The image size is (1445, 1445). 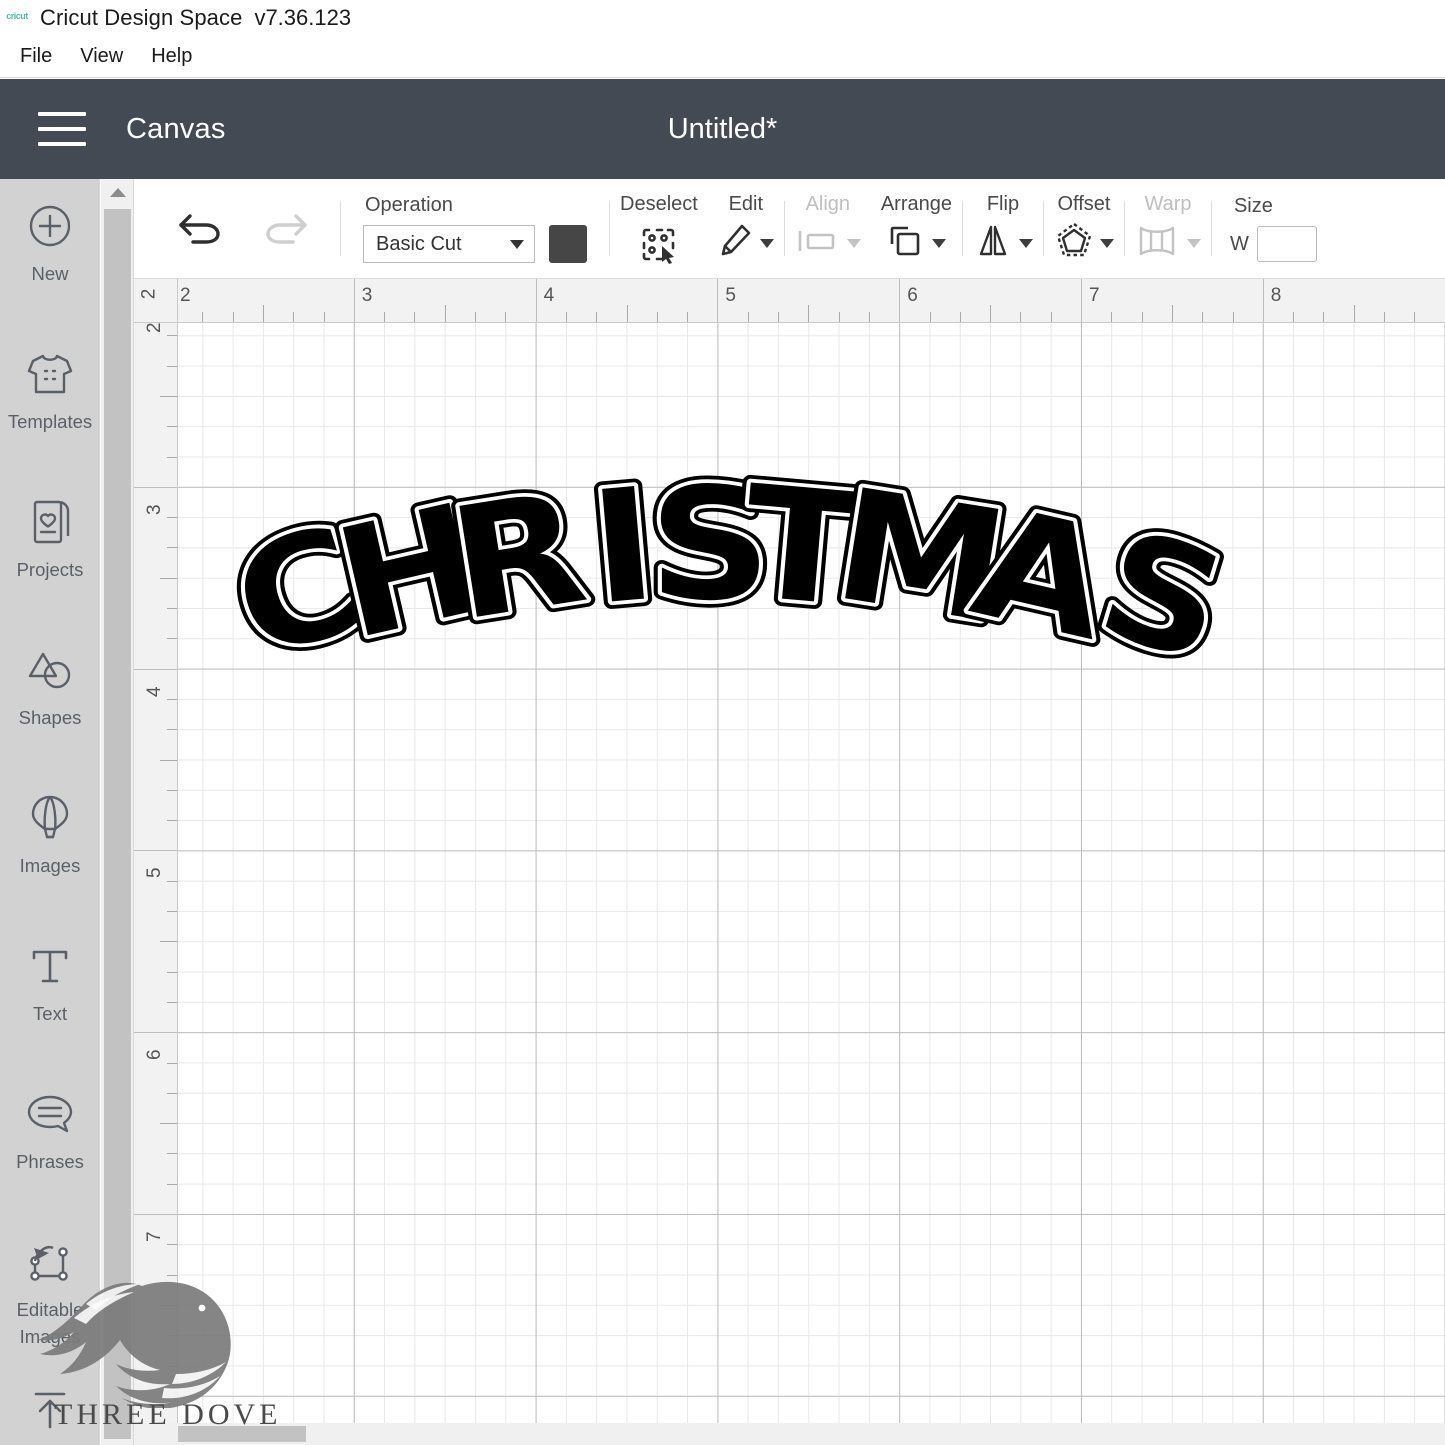 What do you see at coordinates (730, 574) in the screenshot?
I see `christmas-varsity-text: CCCHHHRRRIIISSSTTTMMMAAASSS` at bounding box center [730, 574].